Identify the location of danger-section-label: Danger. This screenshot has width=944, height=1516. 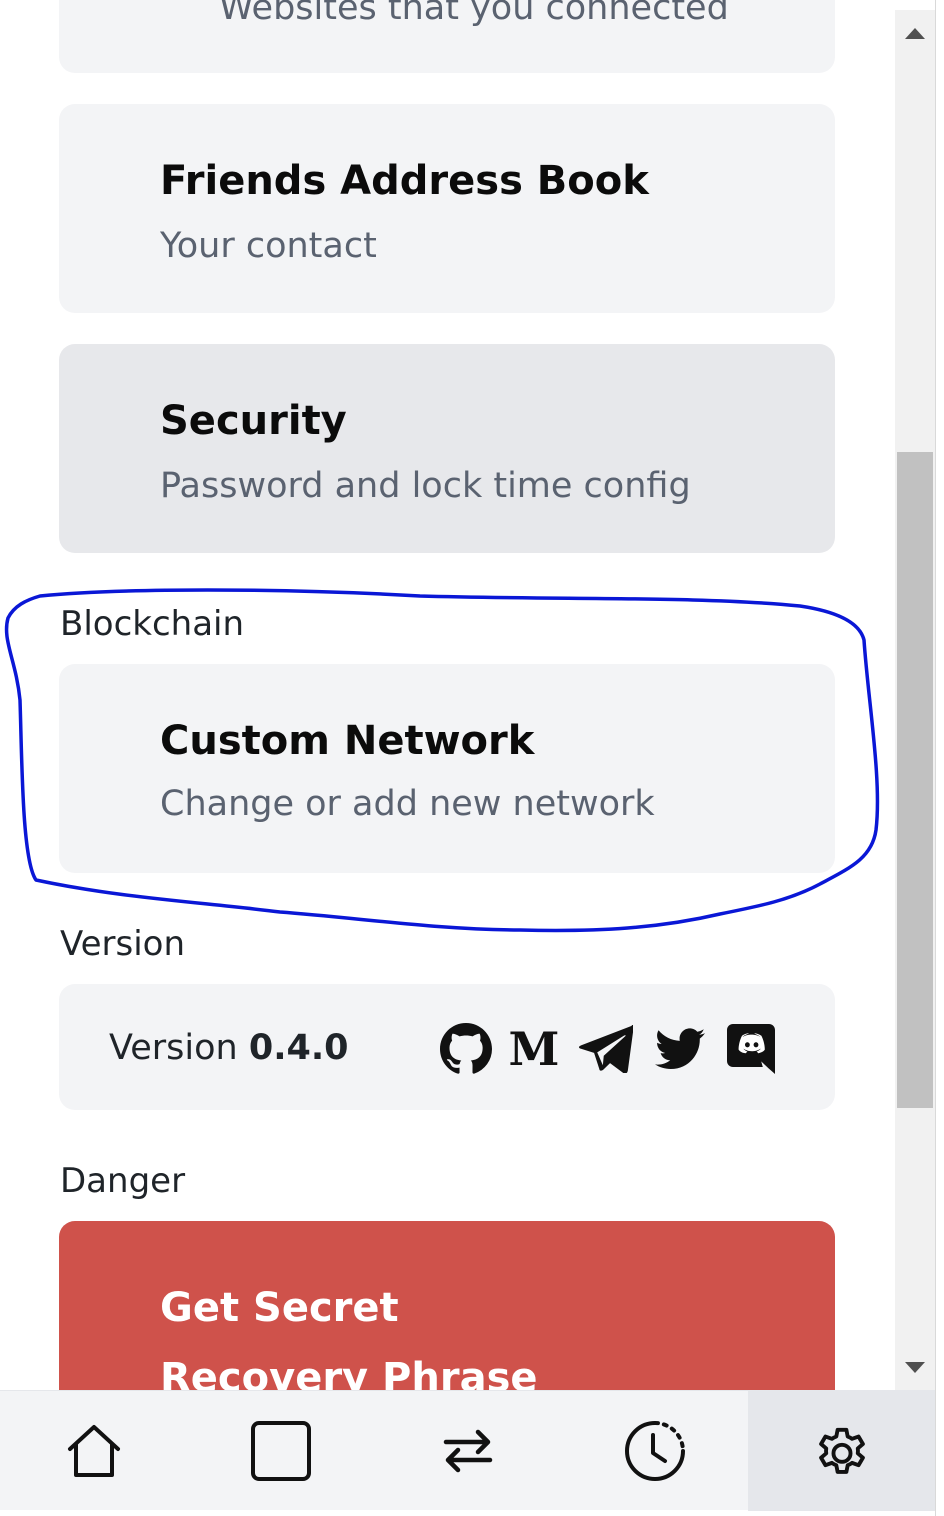
(123, 1181).